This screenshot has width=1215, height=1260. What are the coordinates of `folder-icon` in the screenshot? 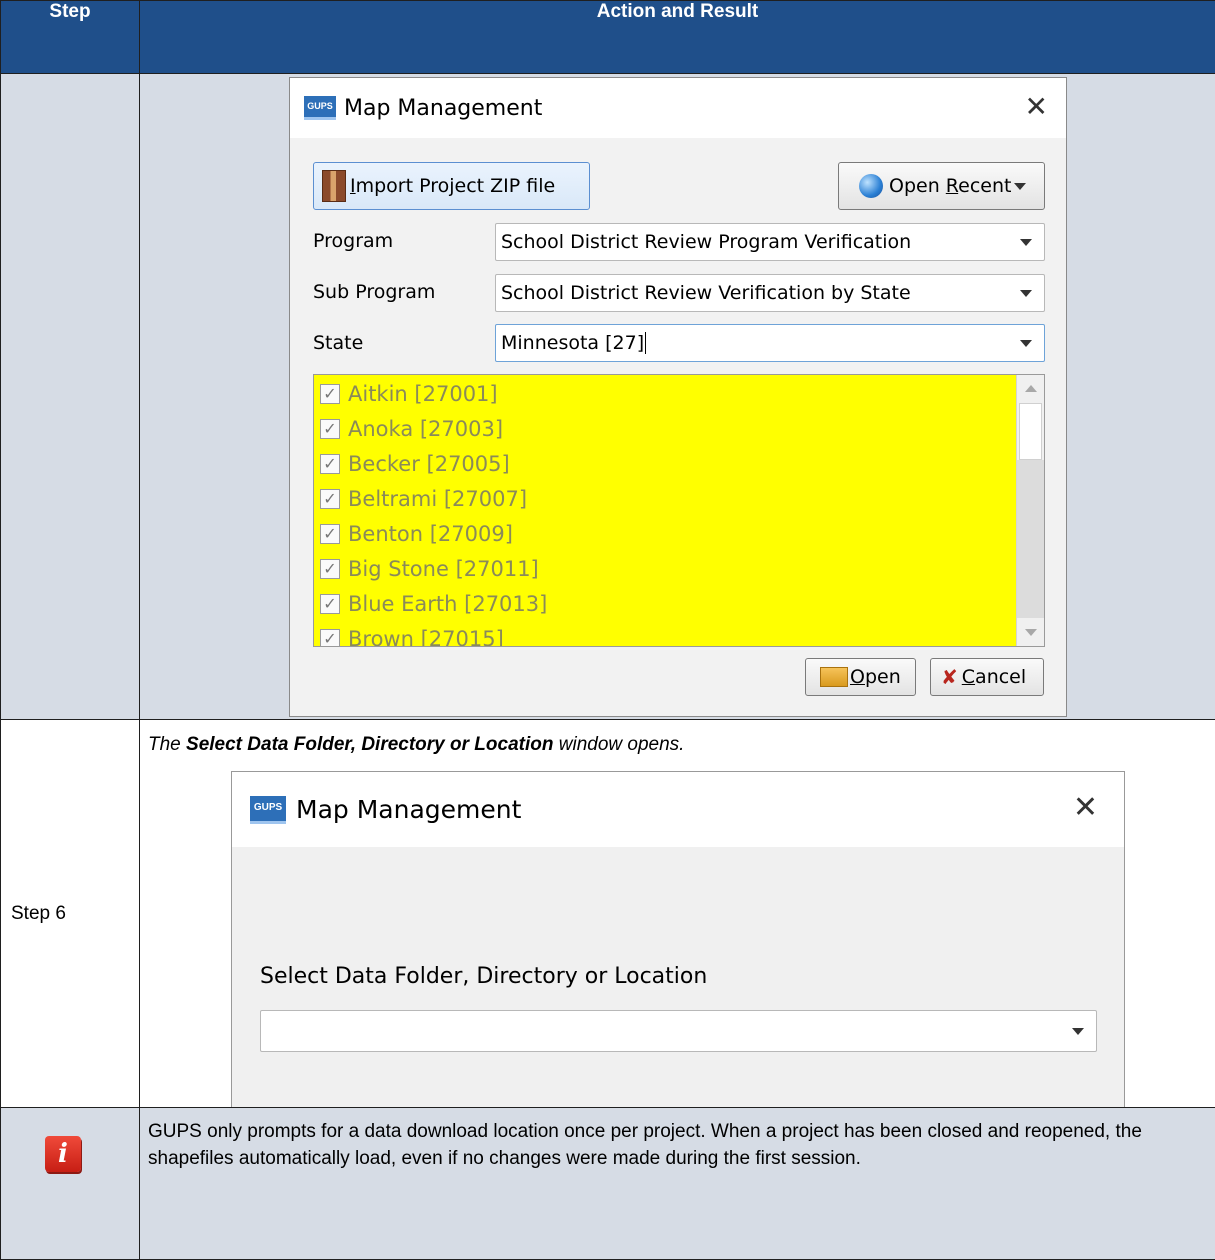 It's located at (834, 677).